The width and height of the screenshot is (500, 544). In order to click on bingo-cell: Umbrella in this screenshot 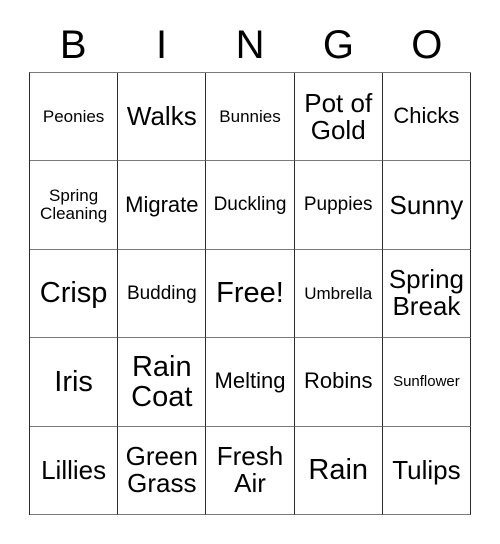, I will do `click(338, 294)`.